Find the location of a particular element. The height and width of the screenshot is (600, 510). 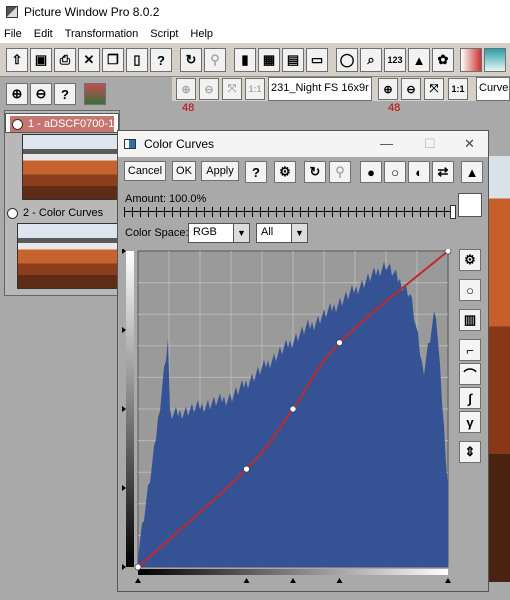

menu-edit: Edit is located at coordinates (43, 34).